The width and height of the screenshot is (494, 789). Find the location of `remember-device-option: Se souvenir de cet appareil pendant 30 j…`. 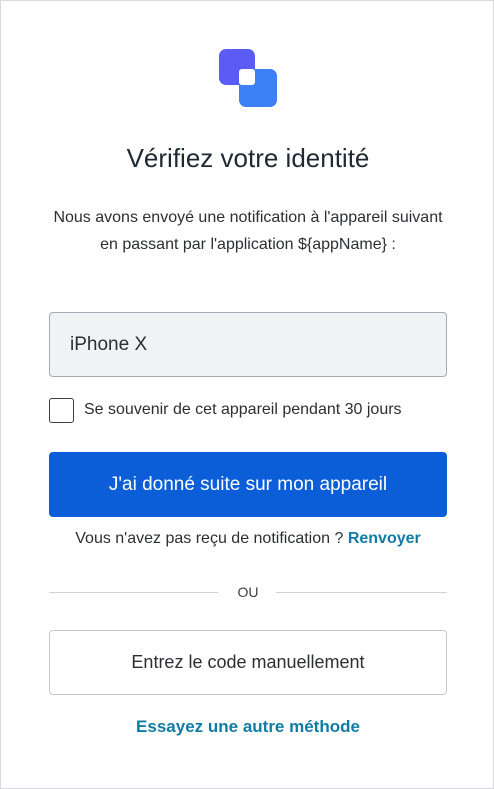

remember-device-option: Se souvenir de cet appareil pendant 30 j… is located at coordinates (225, 410).